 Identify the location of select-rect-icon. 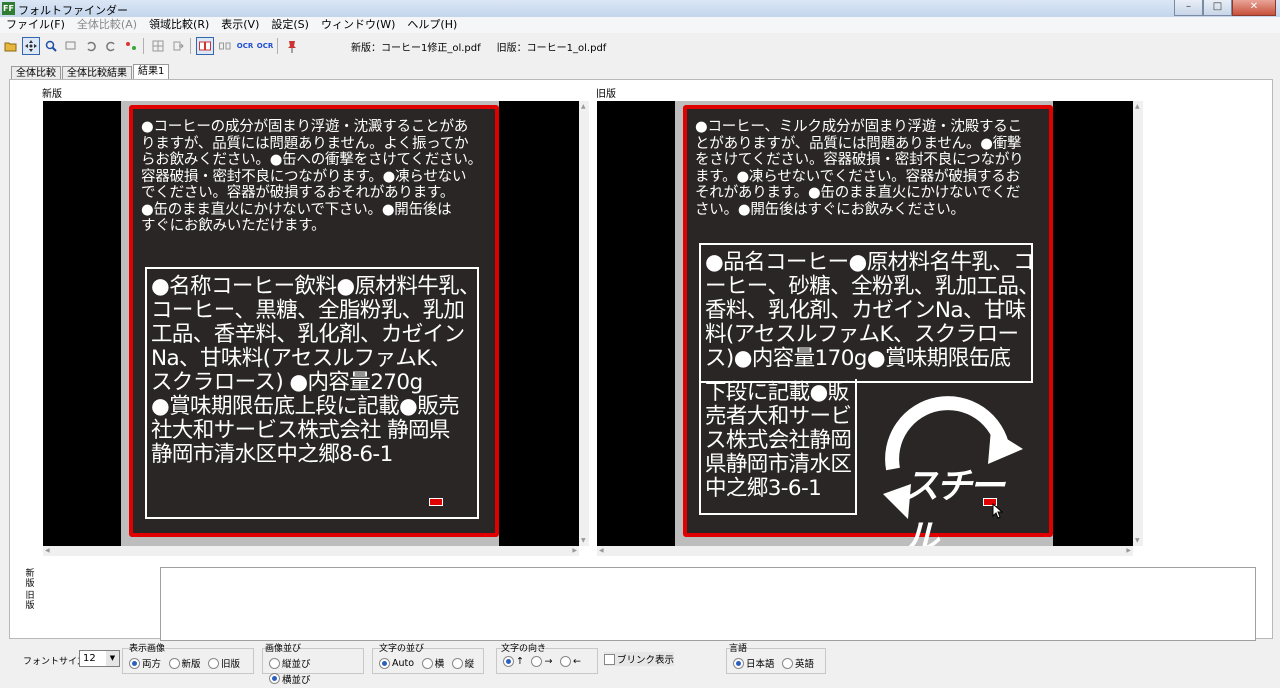
(71, 46).